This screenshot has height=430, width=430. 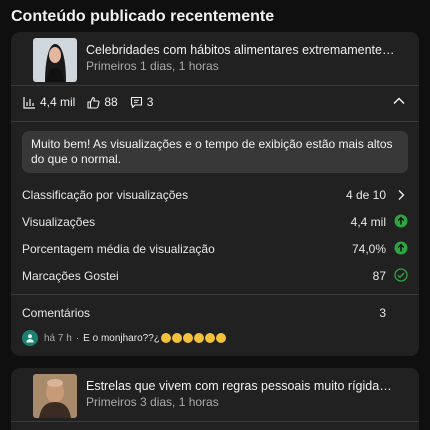 What do you see at coordinates (118, 249) in the screenshot?
I see `metric-label: Porcentagem média de visualização` at bounding box center [118, 249].